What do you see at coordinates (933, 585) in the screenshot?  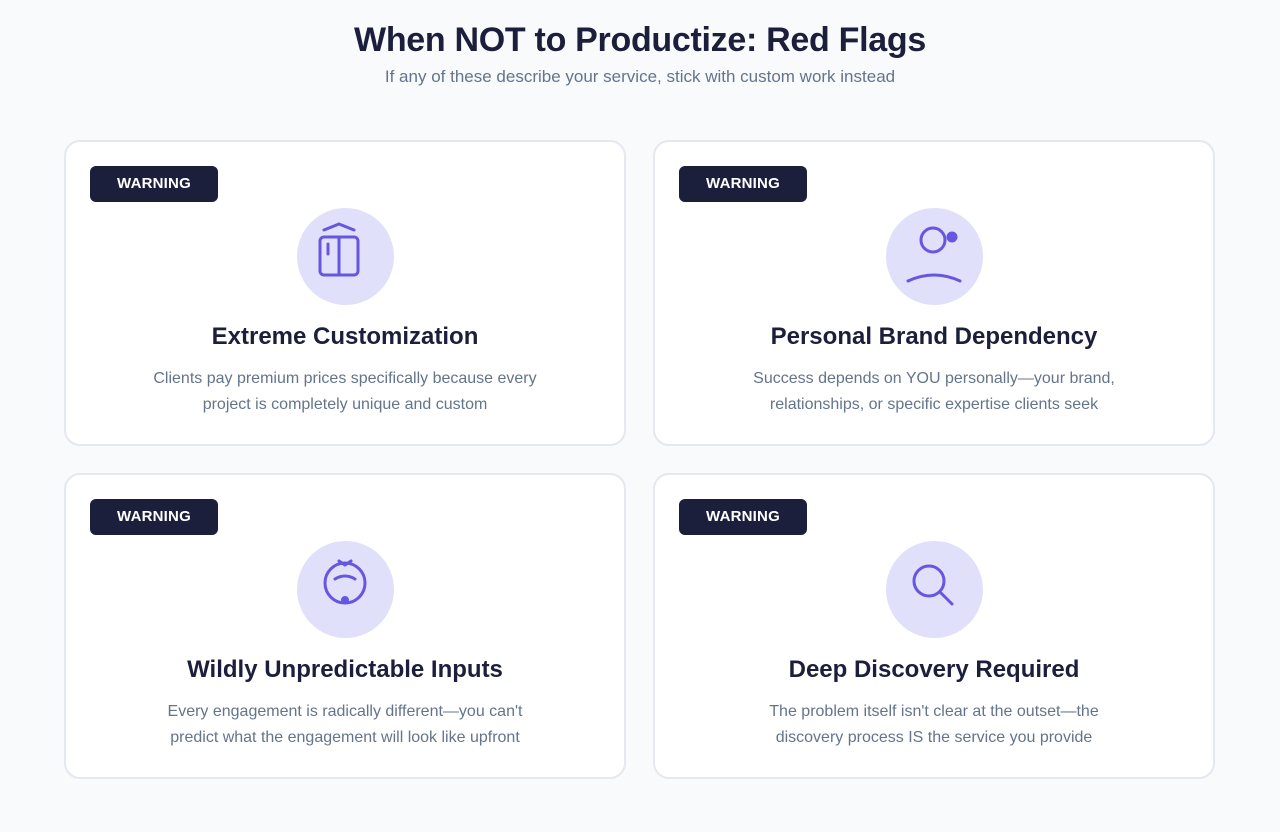 I see `search-icon` at bounding box center [933, 585].